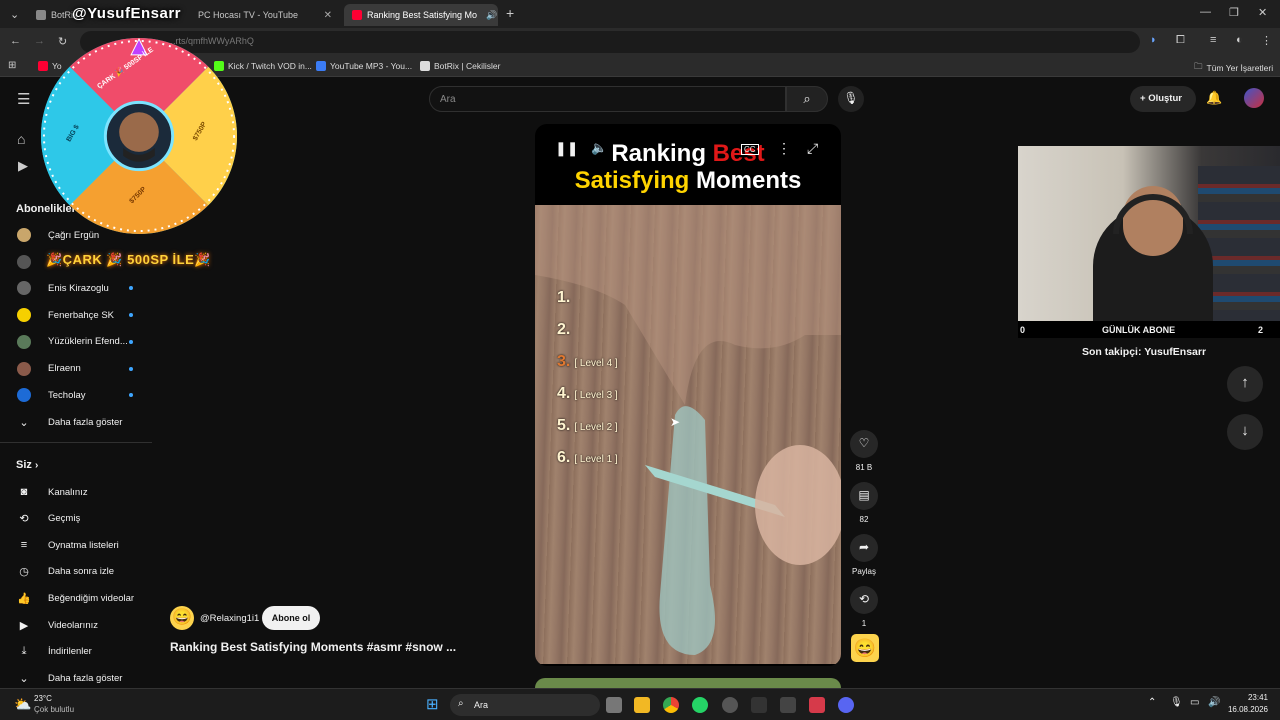 The image size is (1280, 720). I want to click on you-item: ⌄ Daha fazla göster, so click(76, 678).